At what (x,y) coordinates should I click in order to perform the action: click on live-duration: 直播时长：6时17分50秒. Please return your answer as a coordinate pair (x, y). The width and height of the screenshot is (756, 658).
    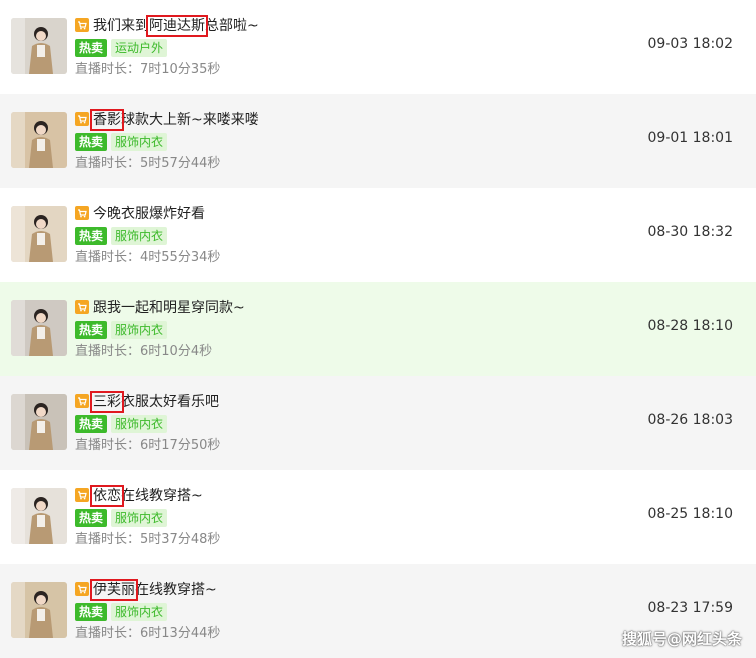
    Looking at the image, I should click on (148, 445).